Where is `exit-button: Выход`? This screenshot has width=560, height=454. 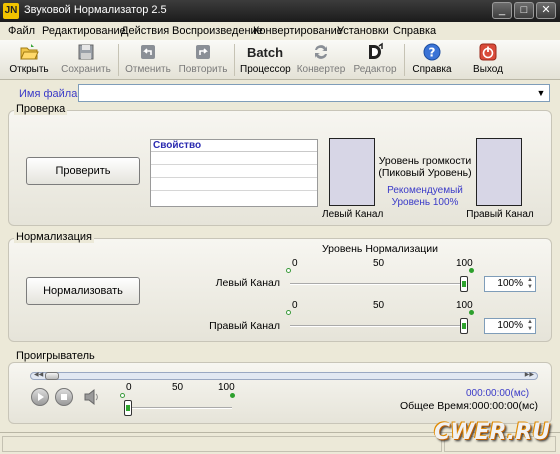
exit-button: Выход is located at coordinates (488, 60).